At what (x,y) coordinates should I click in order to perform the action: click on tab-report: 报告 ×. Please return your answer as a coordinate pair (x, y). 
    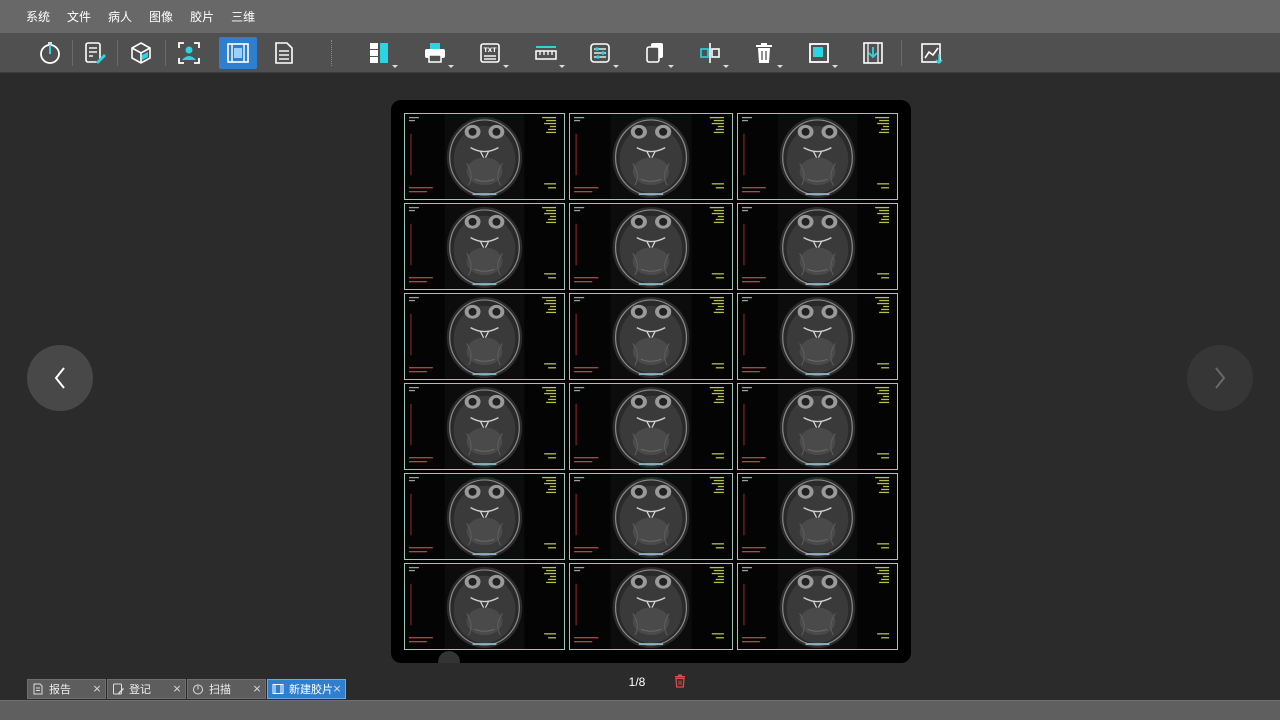
    Looking at the image, I should click on (66, 689).